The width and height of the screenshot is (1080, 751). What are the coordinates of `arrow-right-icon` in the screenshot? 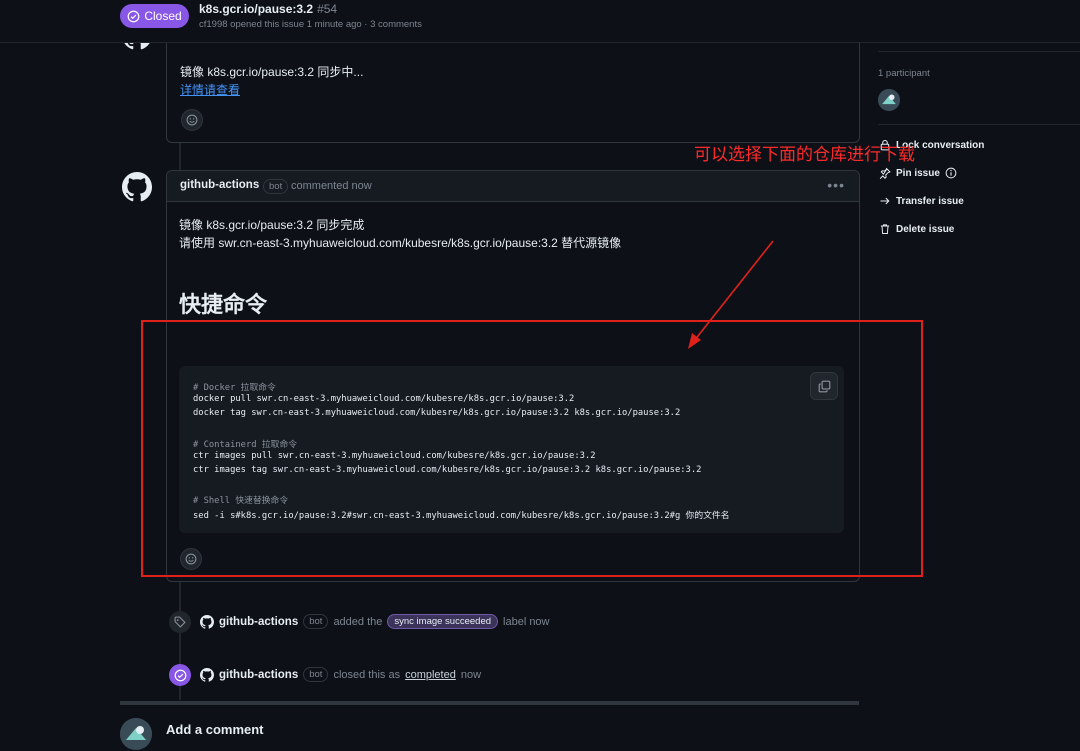 It's located at (885, 201).